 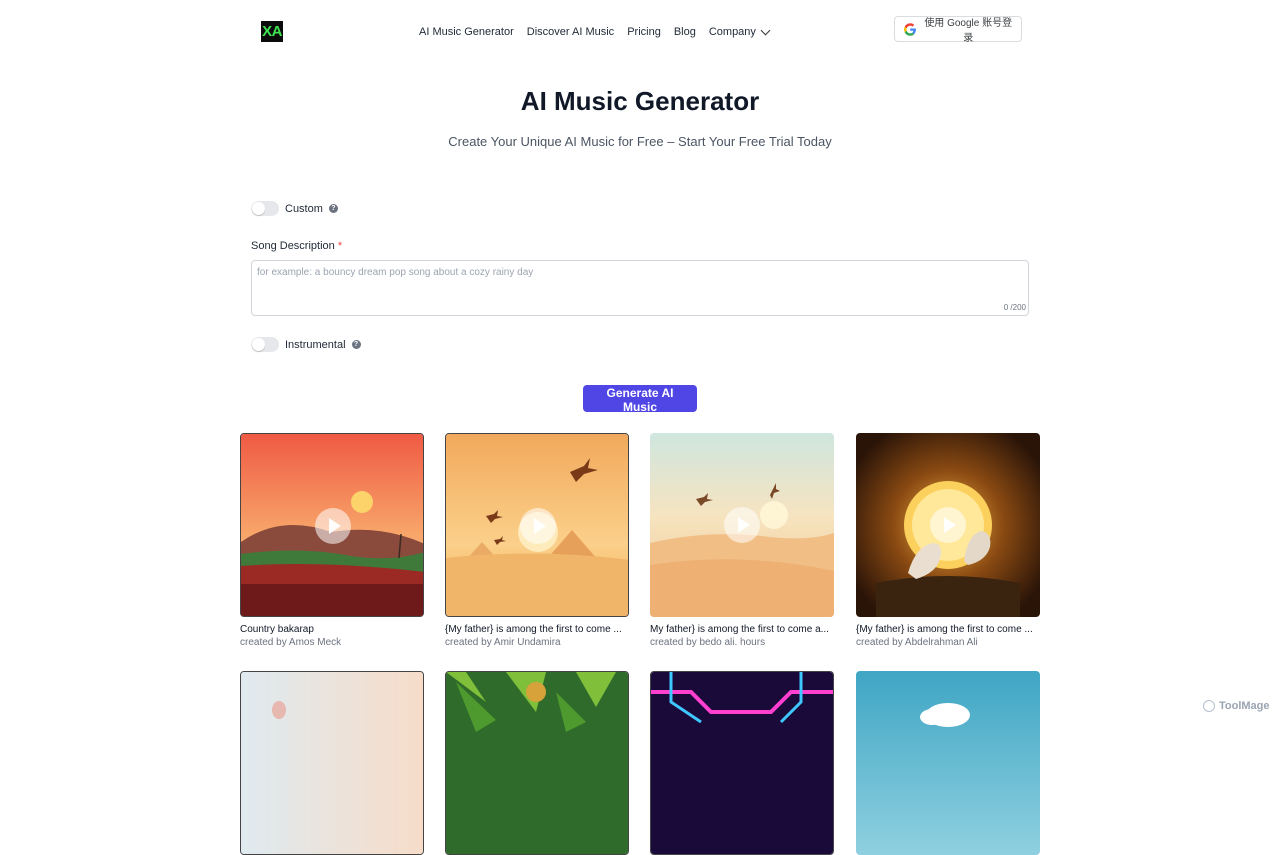 What do you see at coordinates (917, 642) in the screenshot?
I see `song-author: created by Abdelrahman Ali` at bounding box center [917, 642].